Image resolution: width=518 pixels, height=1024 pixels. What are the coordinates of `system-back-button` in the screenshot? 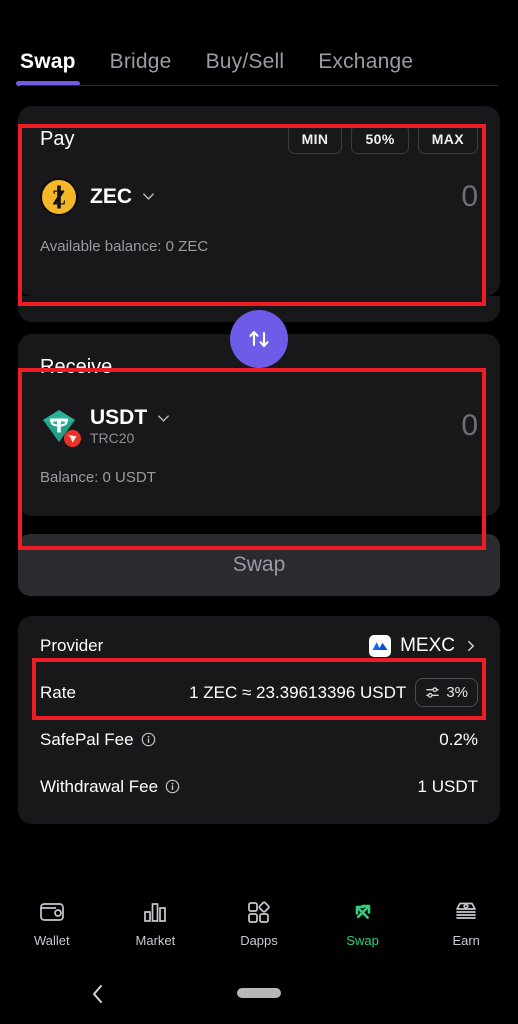 It's located at (98, 996).